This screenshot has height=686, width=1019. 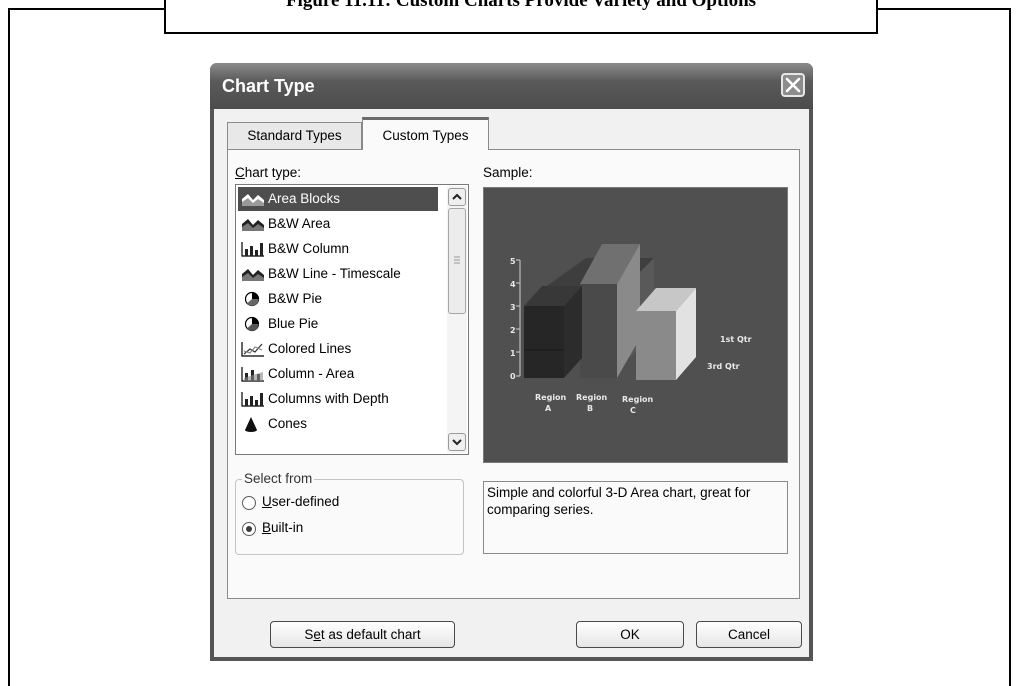 I want to click on list-scrollbar, so click(x=457, y=319).